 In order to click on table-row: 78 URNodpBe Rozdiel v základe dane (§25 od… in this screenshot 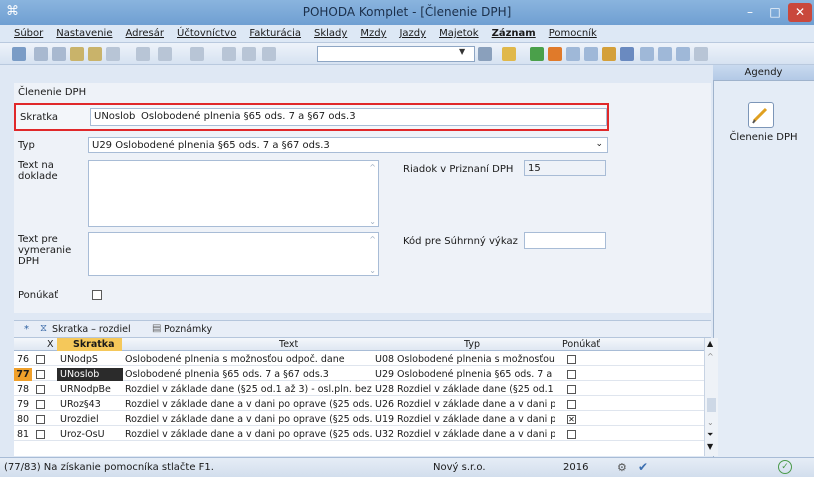, I will do `click(359, 389)`.